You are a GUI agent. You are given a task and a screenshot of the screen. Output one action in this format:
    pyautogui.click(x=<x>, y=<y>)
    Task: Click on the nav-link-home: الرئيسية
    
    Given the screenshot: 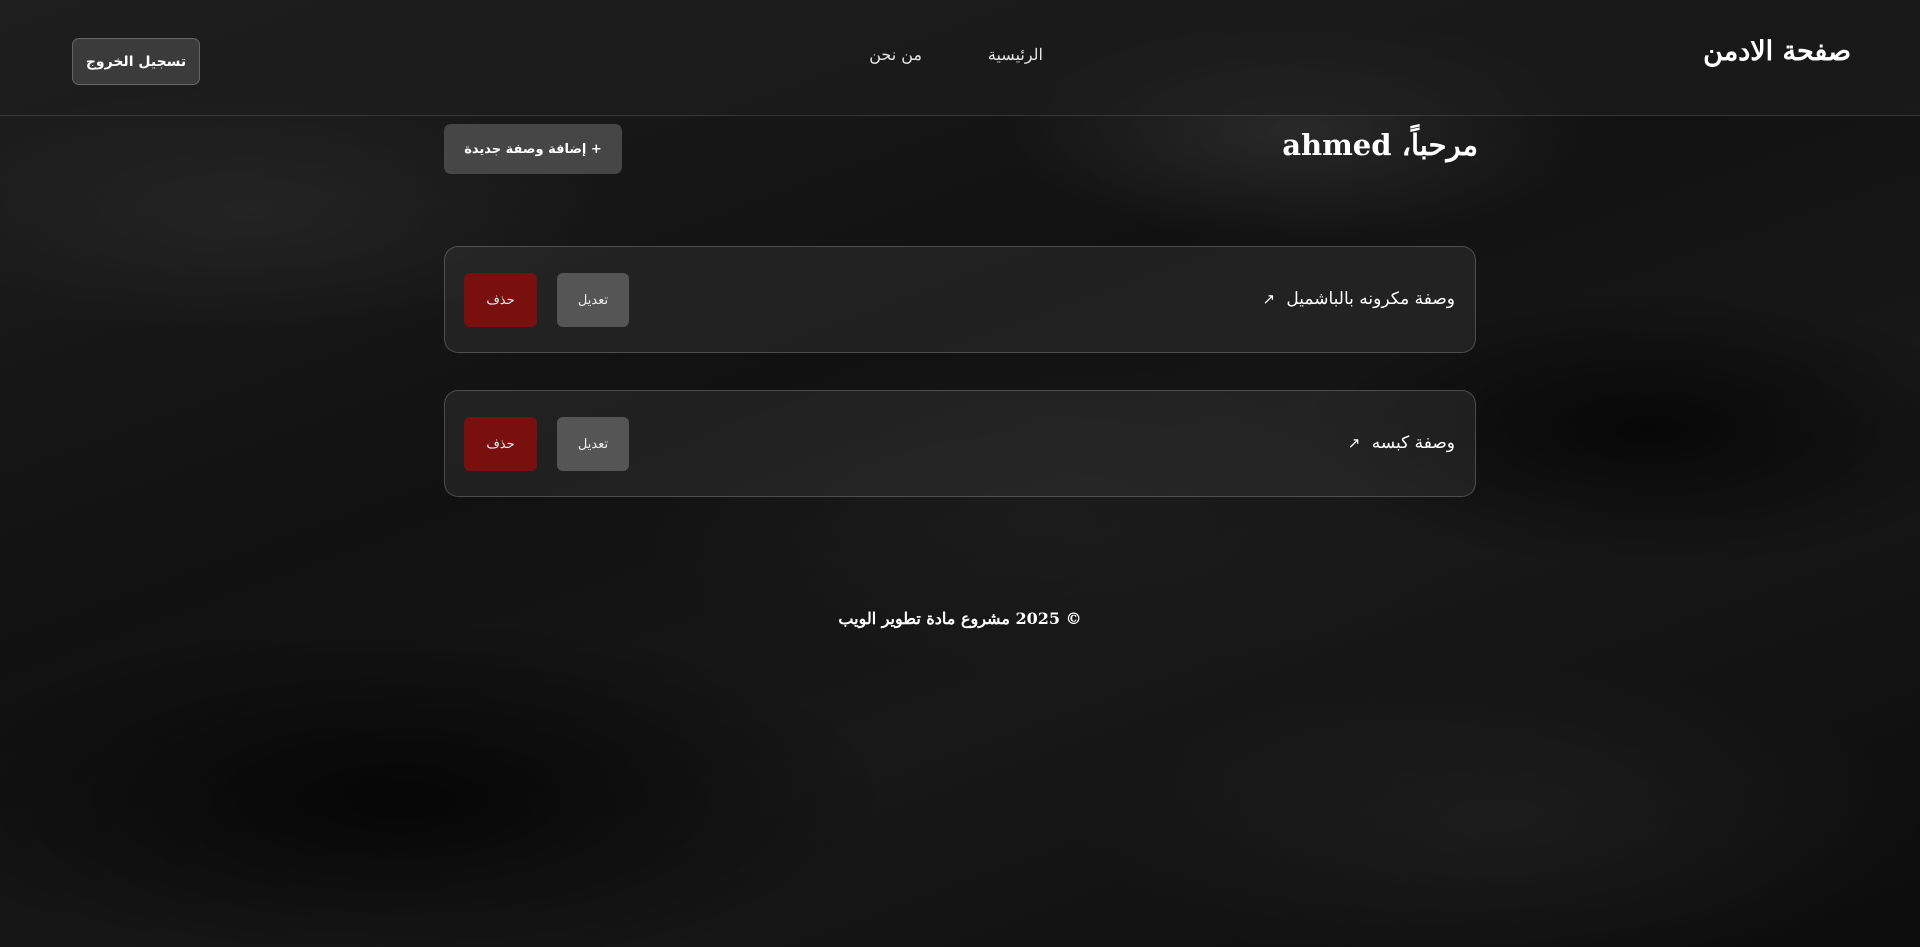 What is the action you would take?
    pyautogui.click(x=1015, y=54)
    